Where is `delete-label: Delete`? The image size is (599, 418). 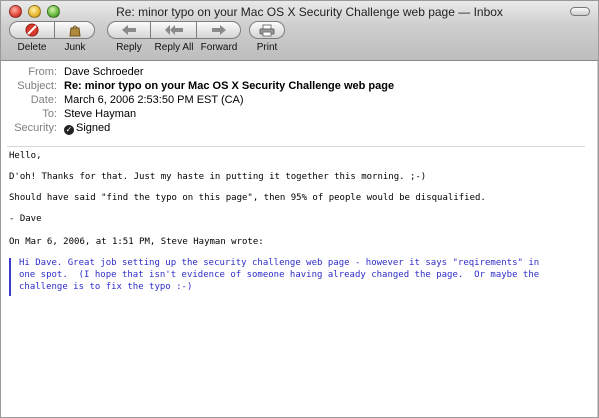 delete-label: Delete is located at coordinates (32, 47).